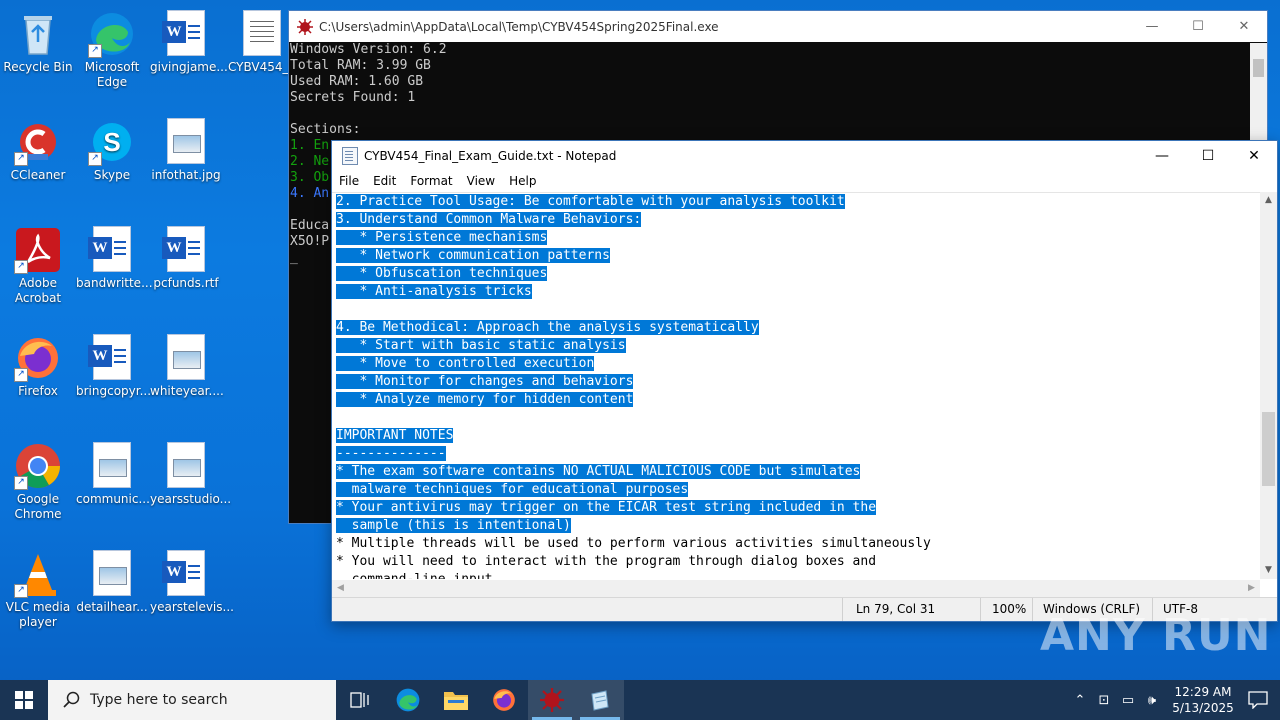 The height and width of the screenshot is (720, 1280). Describe the element at coordinates (38, 587) in the screenshot. I see `desktop-icon-vlc: ↗ VLC media player` at that location.